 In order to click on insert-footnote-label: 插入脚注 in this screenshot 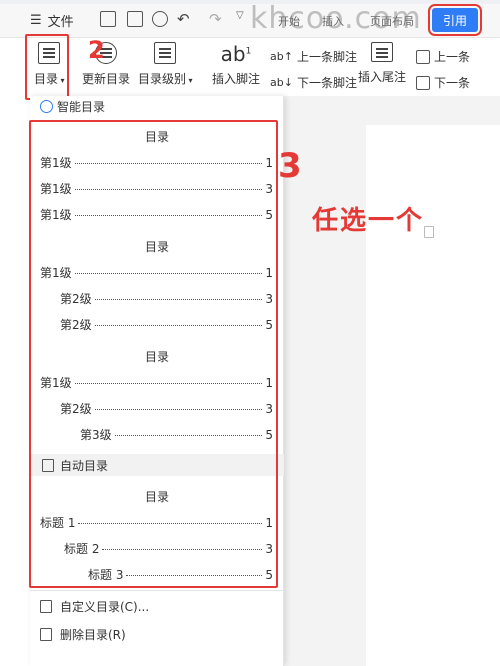, I will do `click(236, 79)`.